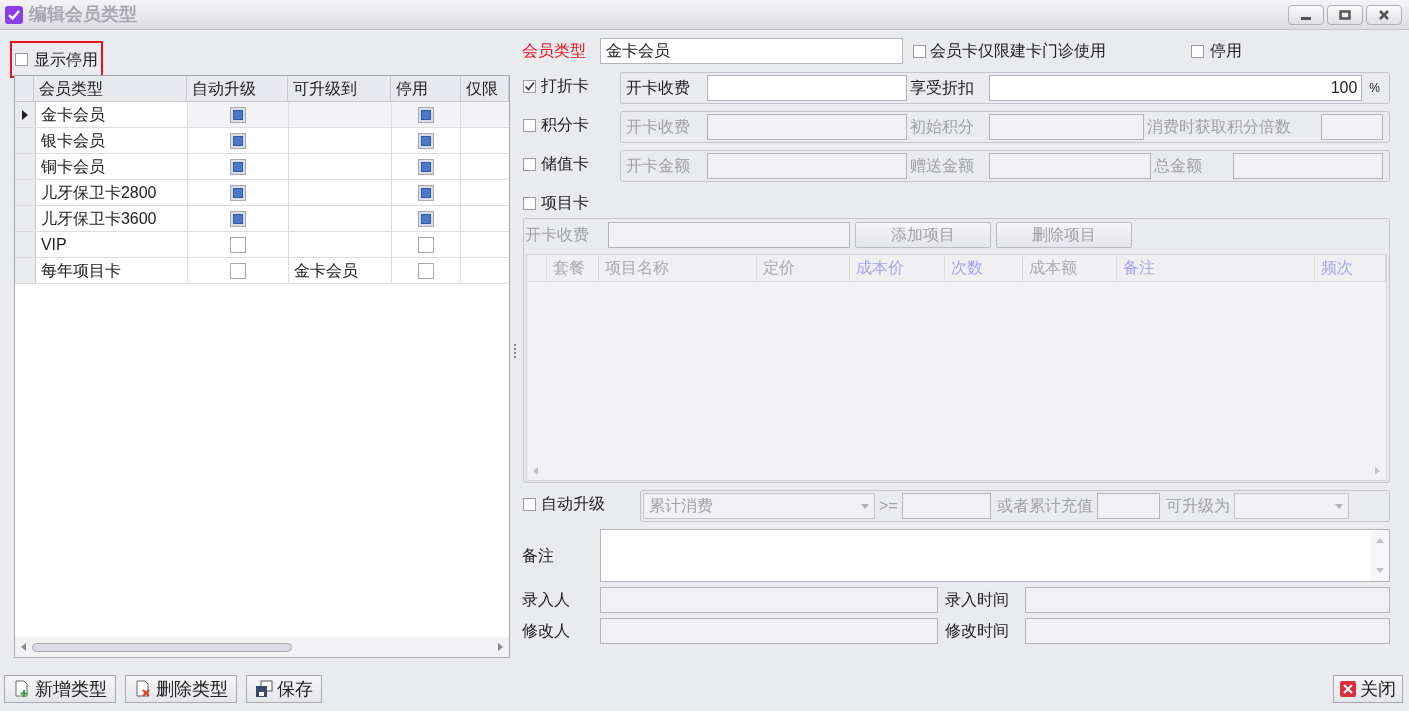 The width and height of the screenshot is (1409, 711). What do you see at coordinates (143, 689) in the screenshot?
I see `delete-document-icon` at bounding box center [143, 689].